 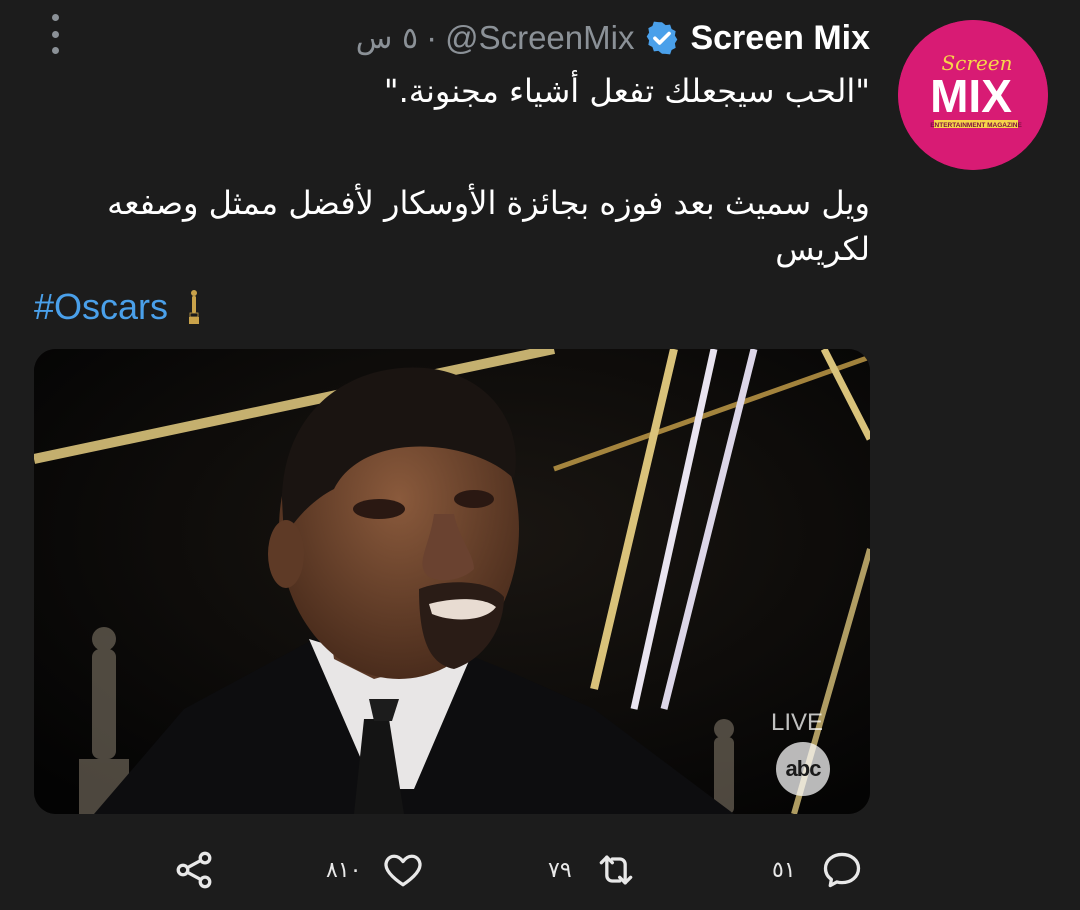 I want to click on retweet-button: ٧٩, so click(x=593, y=870).